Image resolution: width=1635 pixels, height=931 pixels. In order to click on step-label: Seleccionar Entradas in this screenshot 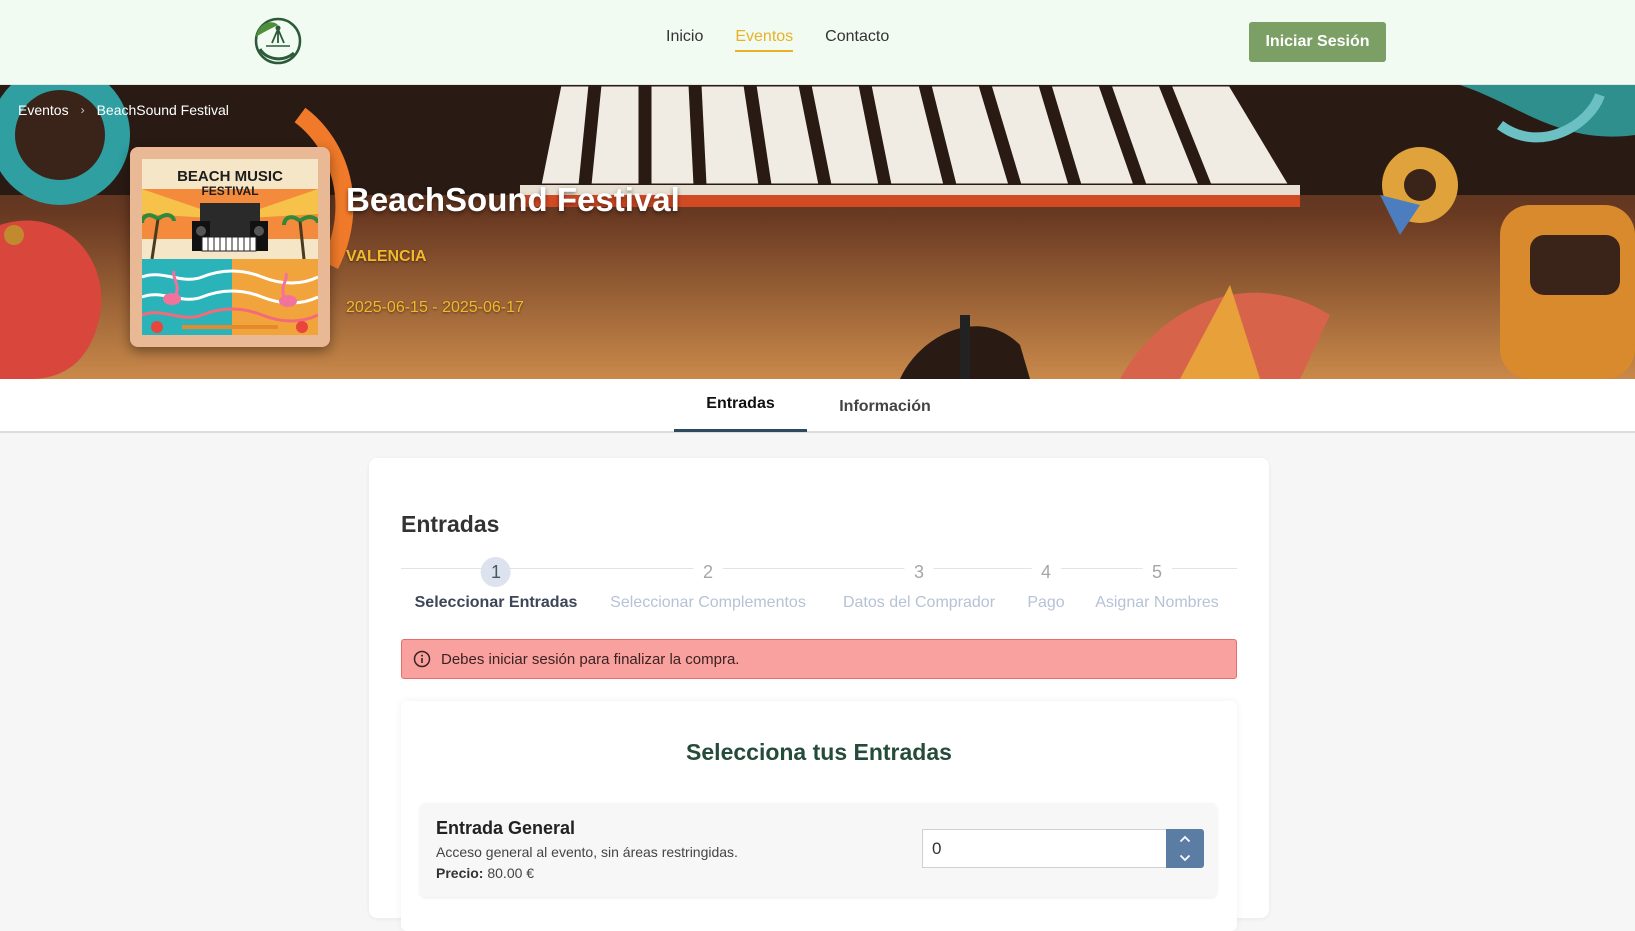, I will do `click(496, 602)`.